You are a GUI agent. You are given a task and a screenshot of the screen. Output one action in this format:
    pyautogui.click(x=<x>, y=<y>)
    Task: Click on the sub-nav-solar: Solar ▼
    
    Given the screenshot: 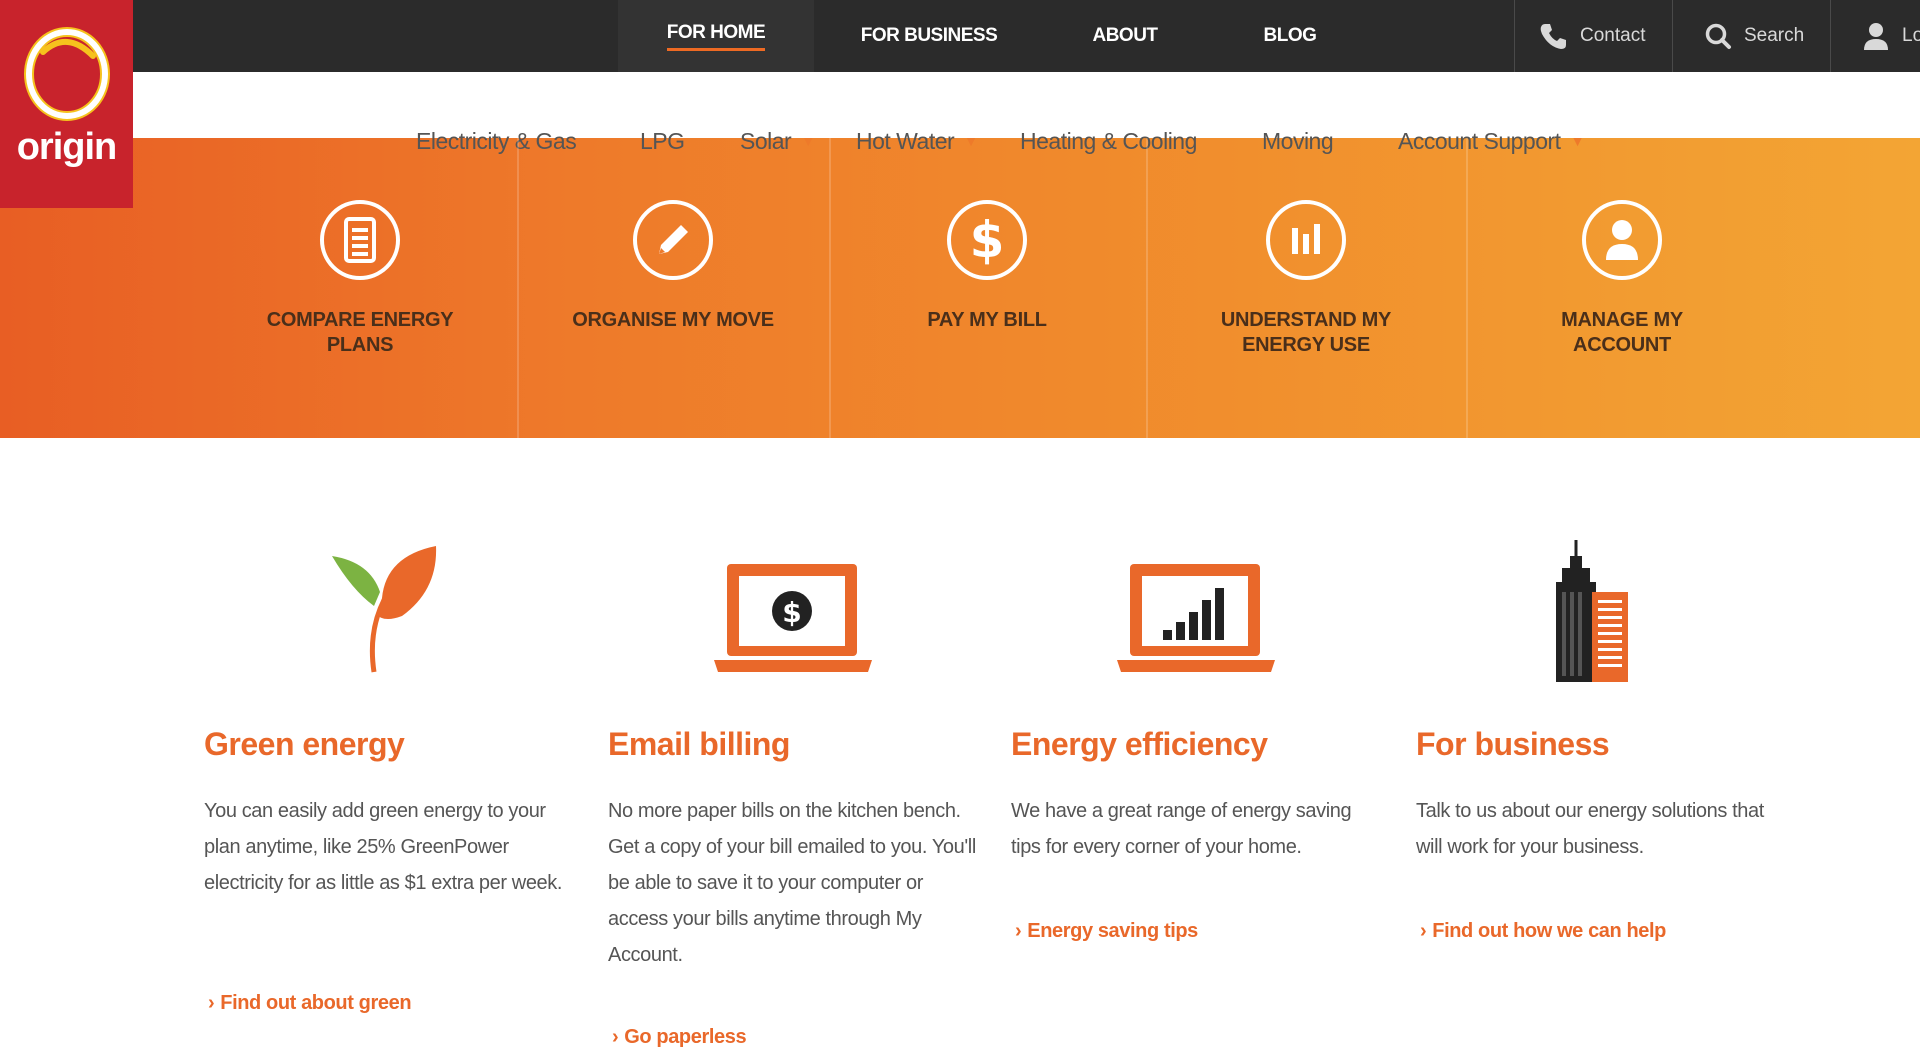 What is the action you would take?
    pyautogui.click(x=777, y=141)
    